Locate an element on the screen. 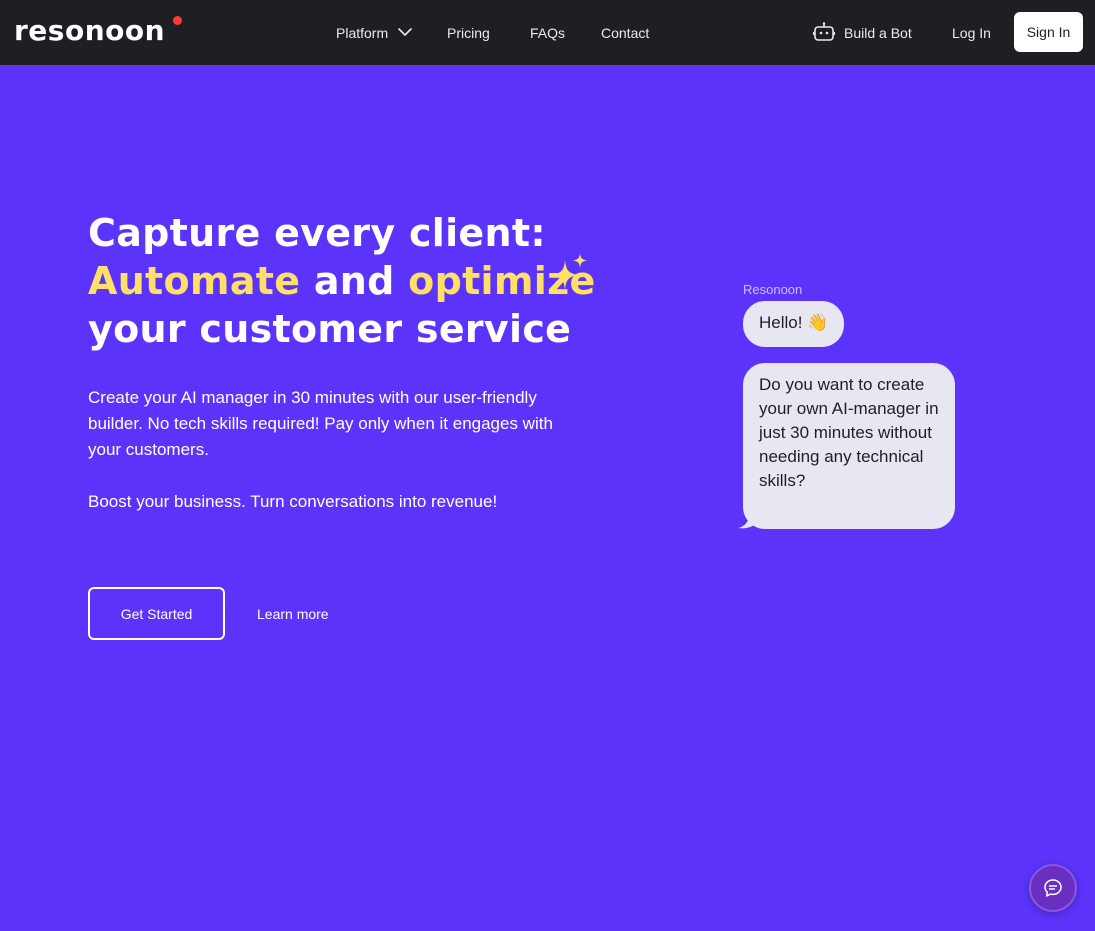 This screenshot has width=1095, height=931. headline-accent-automate: Automate is located at coordinates (194, 281).